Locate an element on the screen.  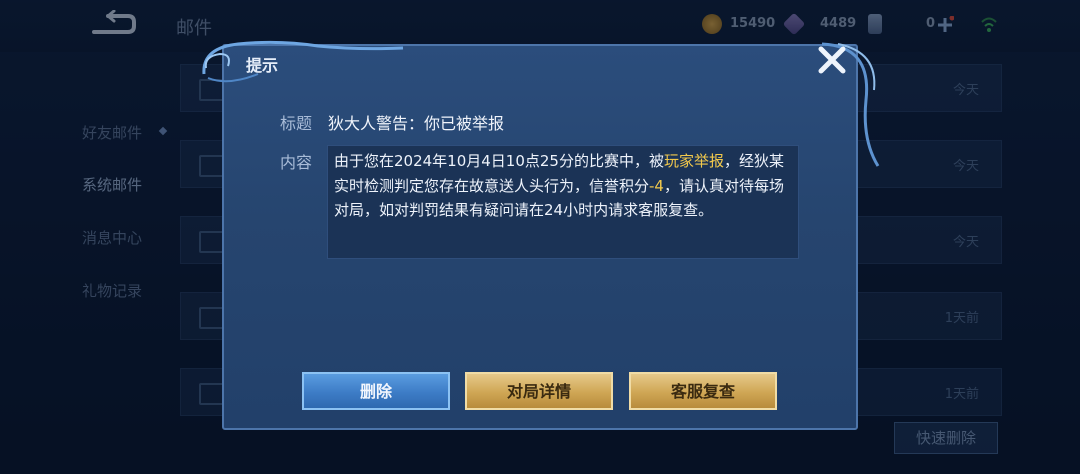
mail-subject: 狄大人警告：你已被举报 is located at coordinates (416, 123).